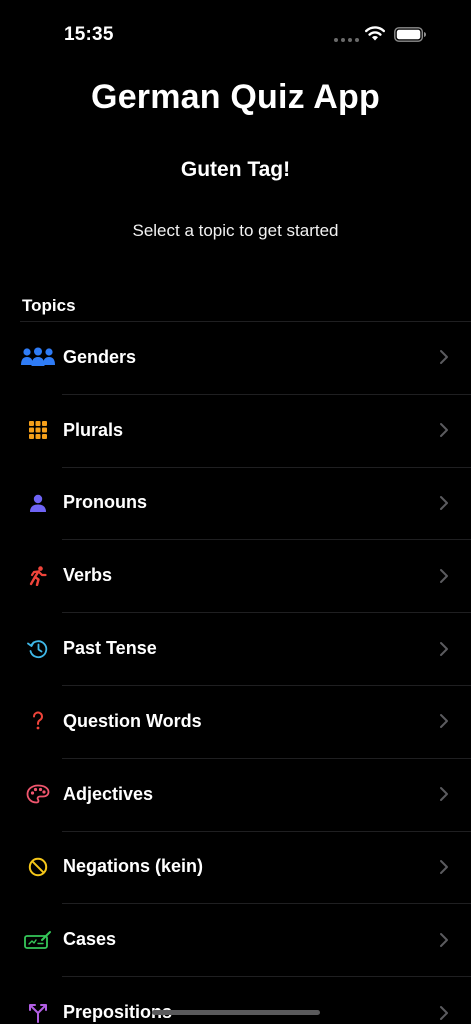 Image resolution: width=471 pixels, height=1024 pixels. I want to click on person-icon, so click(38, 503).